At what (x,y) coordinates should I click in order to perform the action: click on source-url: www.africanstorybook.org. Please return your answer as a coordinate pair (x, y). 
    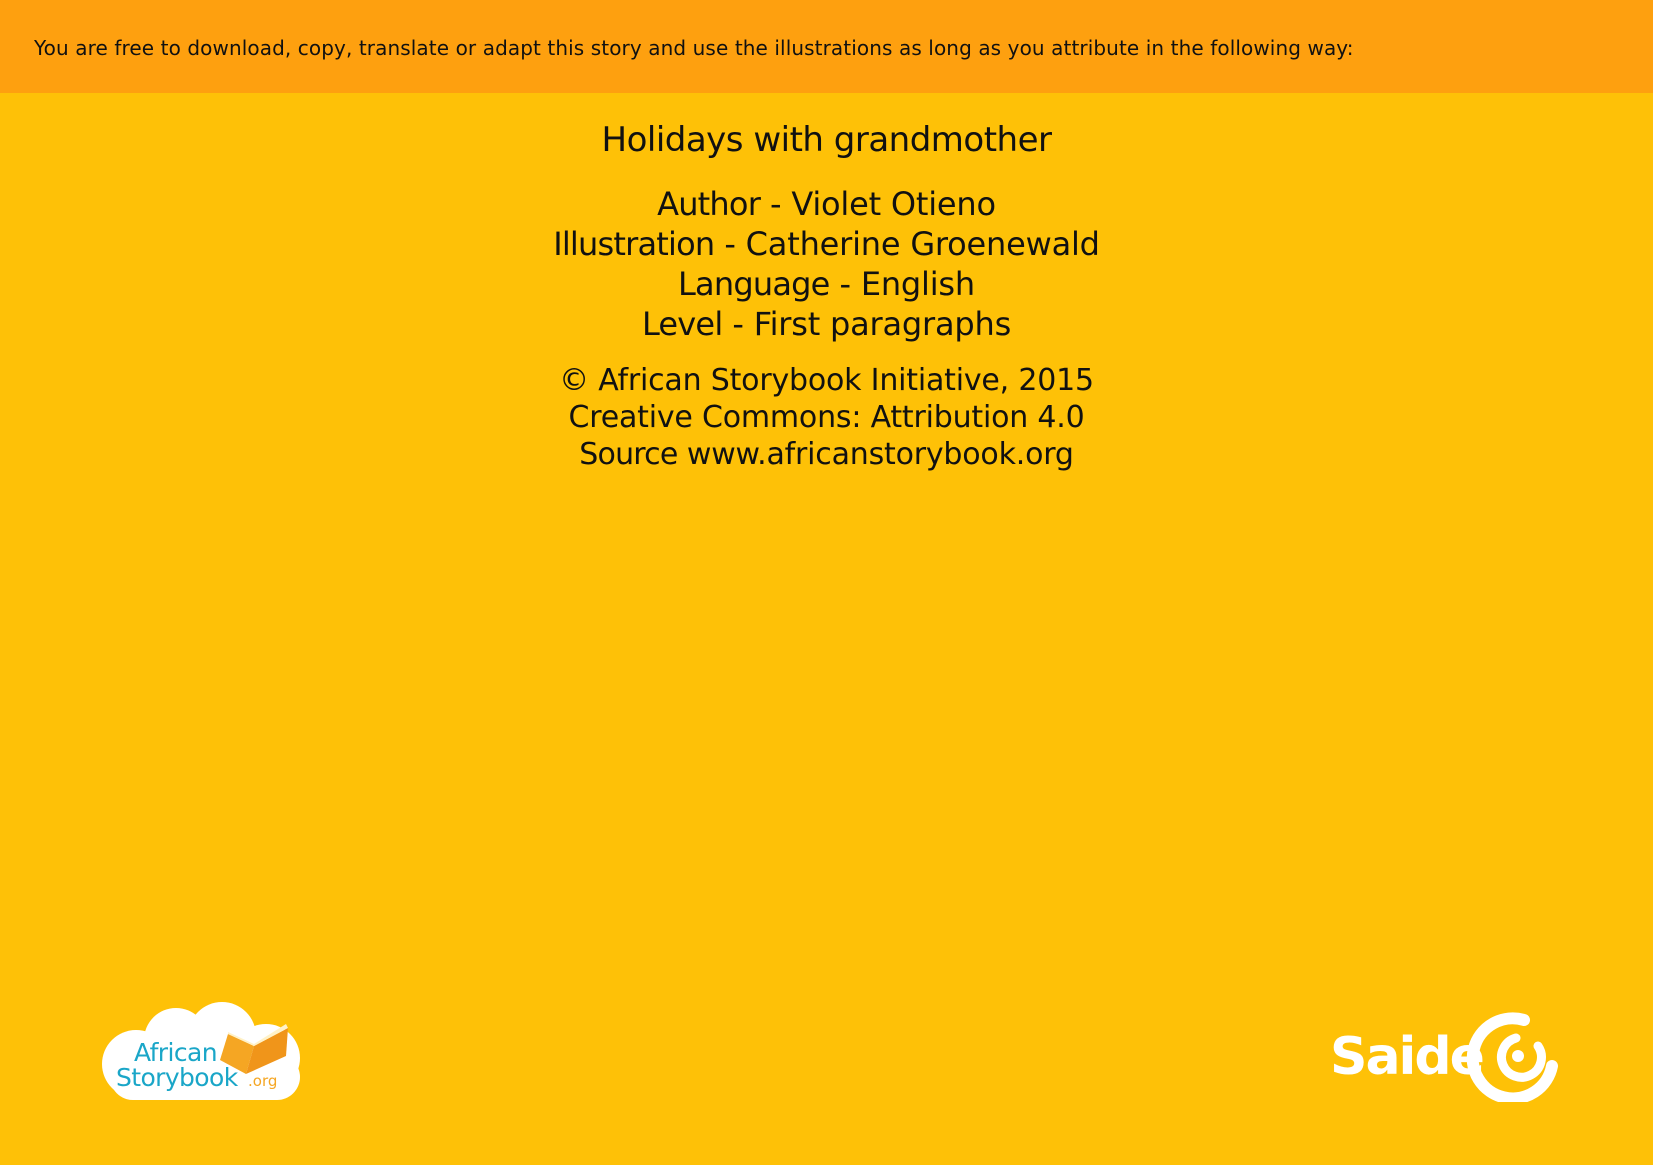
    Looking at the image, I should click on (875, 454).